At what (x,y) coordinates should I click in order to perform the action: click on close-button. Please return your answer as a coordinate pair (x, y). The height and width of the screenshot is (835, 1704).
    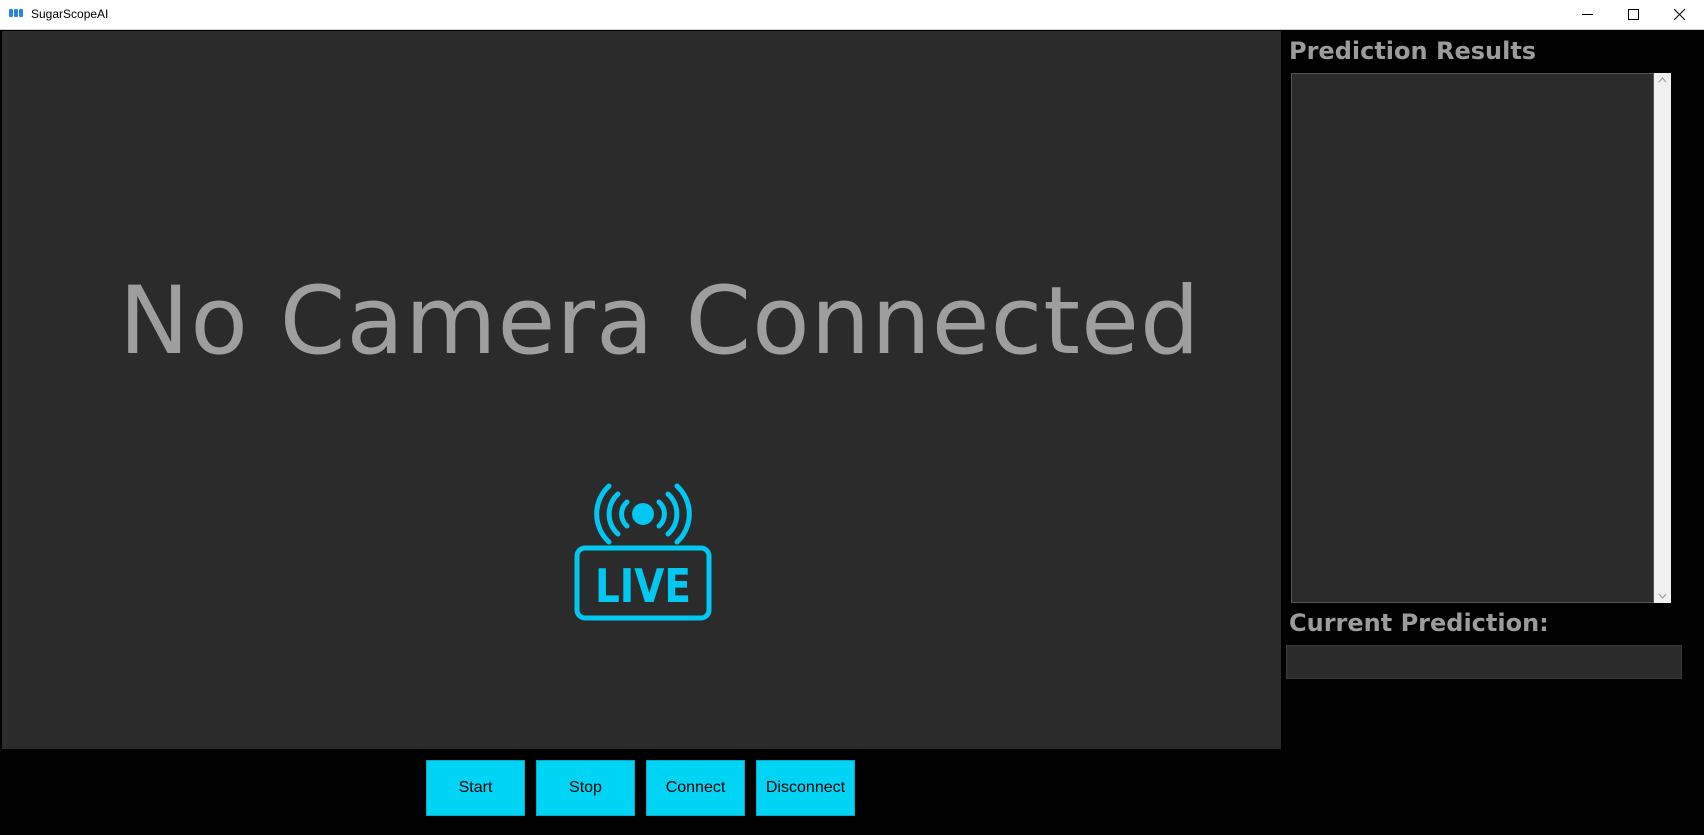
    Looking at the image, I should click on (1679, 14).